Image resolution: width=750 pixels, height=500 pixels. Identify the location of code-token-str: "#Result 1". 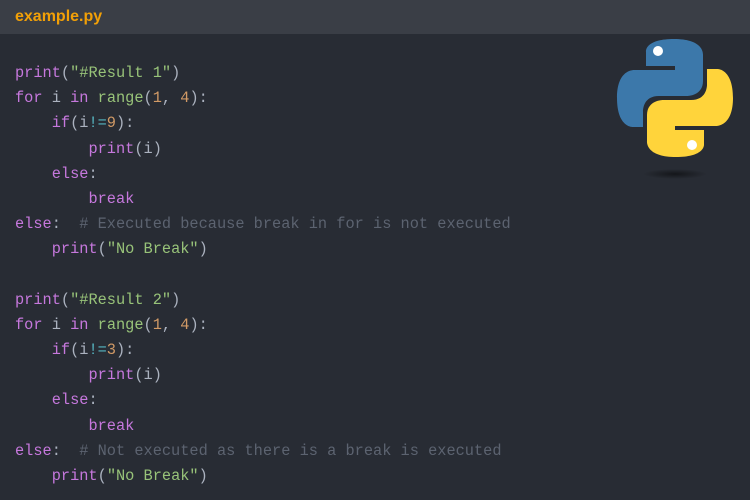
(121, 73).